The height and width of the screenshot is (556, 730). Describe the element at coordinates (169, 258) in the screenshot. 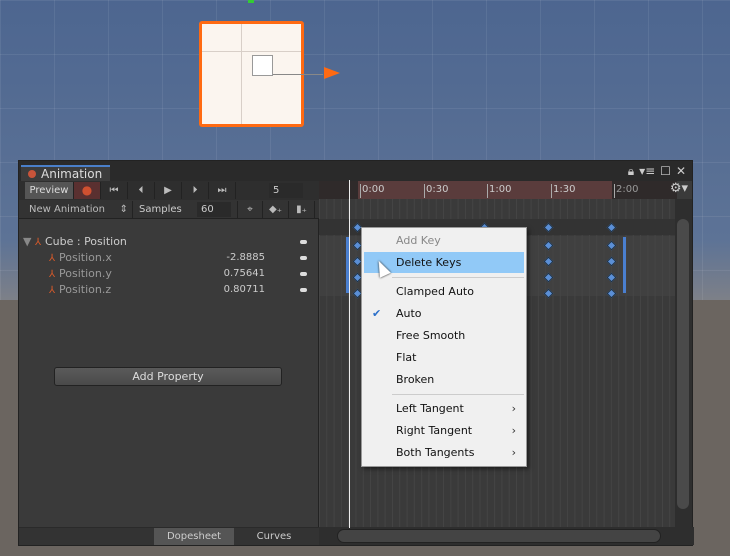

I see `property-row: ⅄ Position.x -2.8885` at that location.